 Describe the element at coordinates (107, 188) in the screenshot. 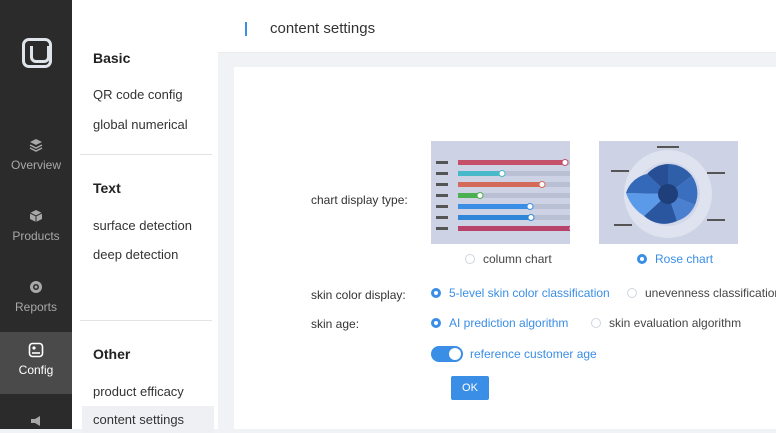

I see `section-title-text: Text` at that location.